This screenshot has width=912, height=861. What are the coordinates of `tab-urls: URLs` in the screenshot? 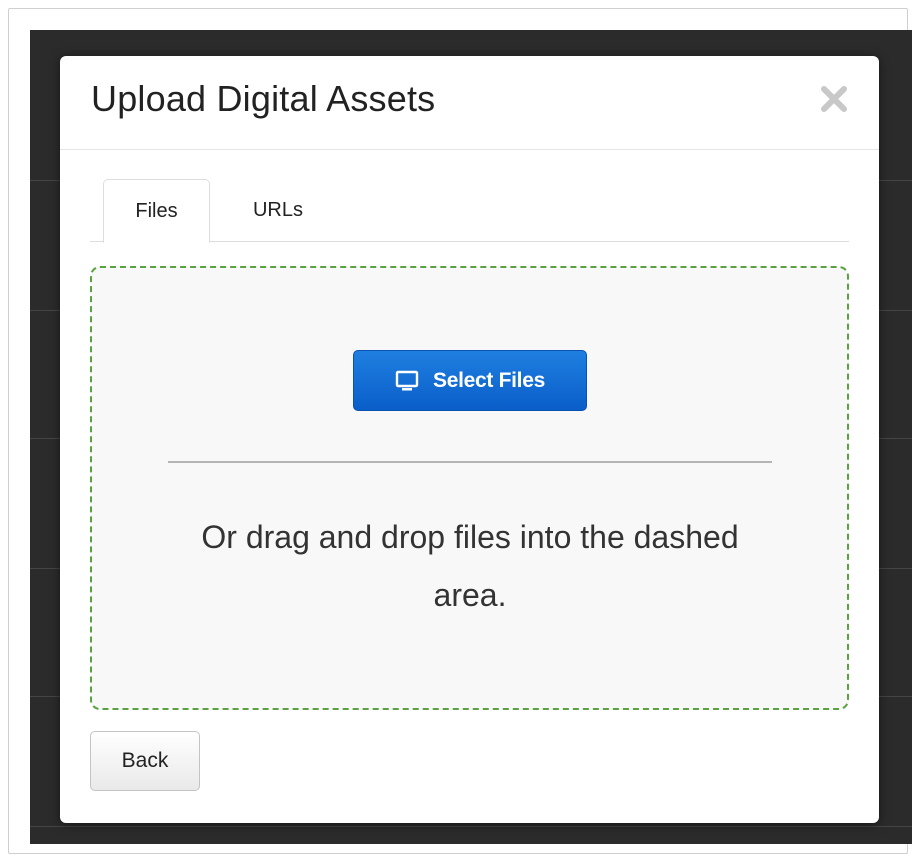 It's located at (278, 210).